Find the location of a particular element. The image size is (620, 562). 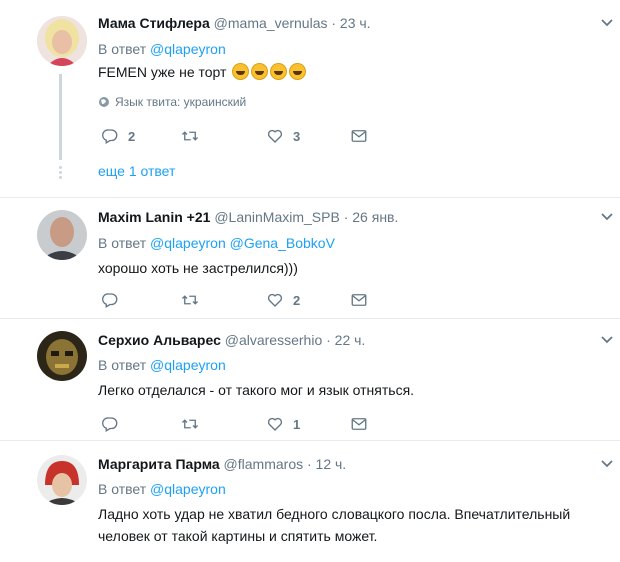

reply-button: 2 is located at coordinates (118, 136).